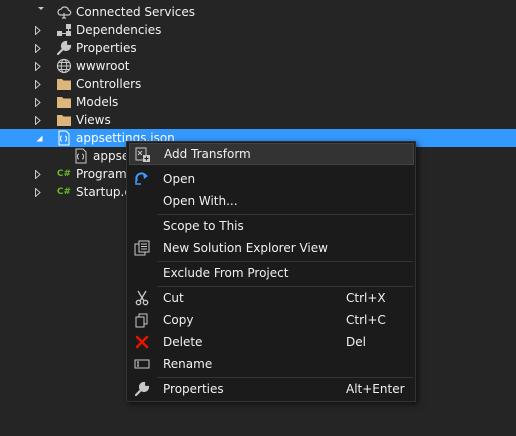 Image resolution: width=516 pixels, height=436 pixels. Describe the element at coordinates (271, 342) in the screenshot. I see `menu-item-delete: Delete Del` at that location.